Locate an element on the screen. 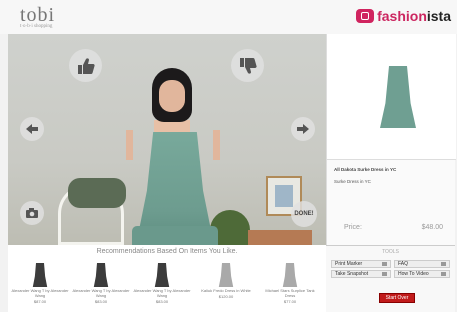  price-value: $48.00 is located at coordinates (432, 227).